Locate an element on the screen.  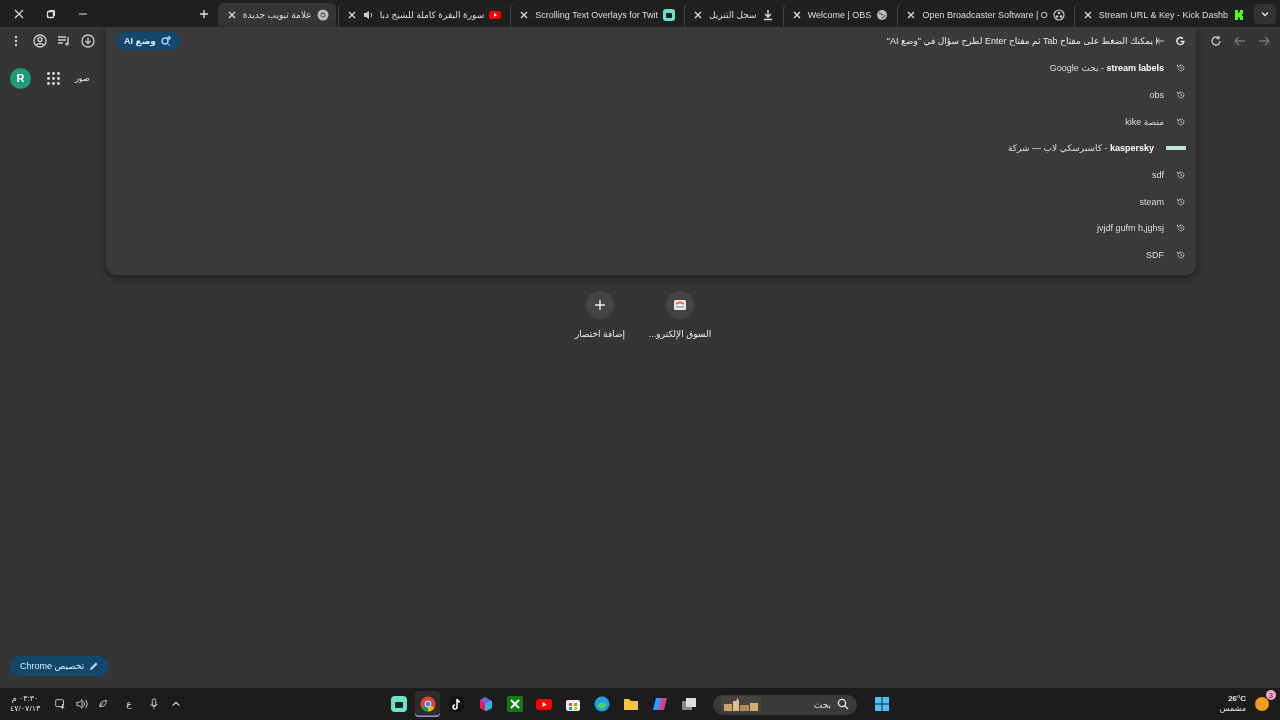
browser-tab: علامة تبويب جديدة is located at coordinates (276, 15).